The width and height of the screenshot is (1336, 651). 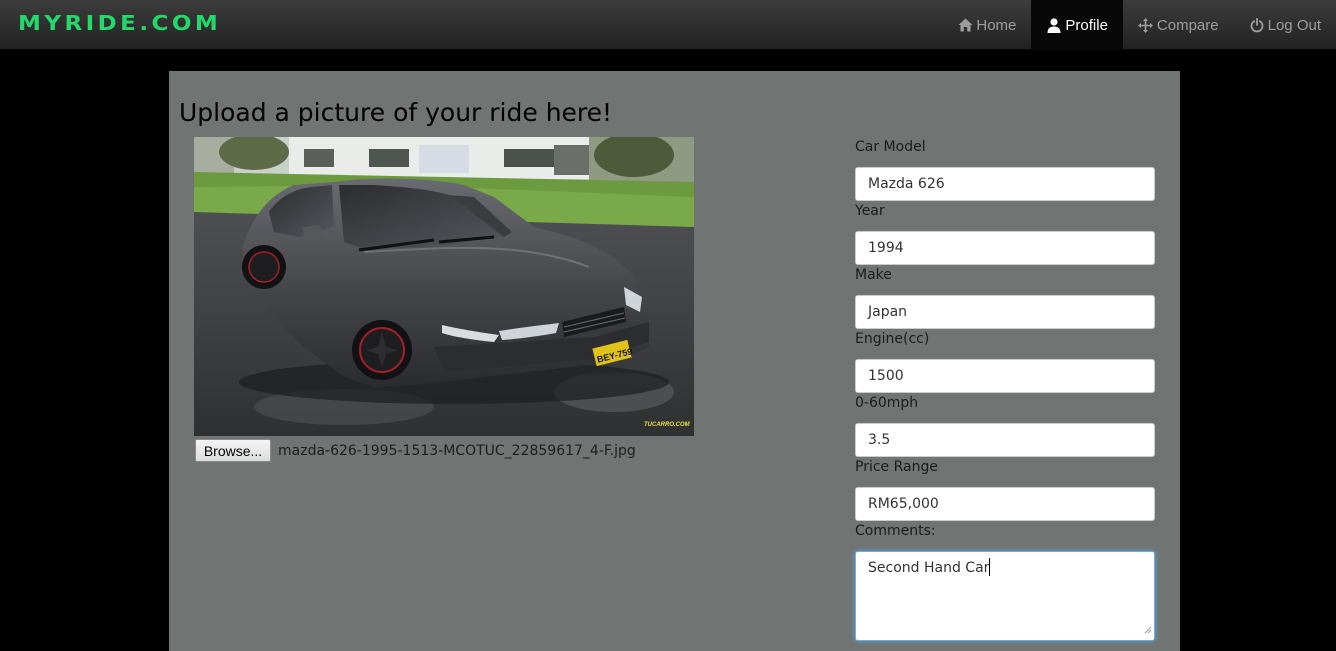 What do you see at coordinates (119, 23) in the screenshot?
I see `brand-logo: MYRIDE.COM` at bounding box center [119, 23].